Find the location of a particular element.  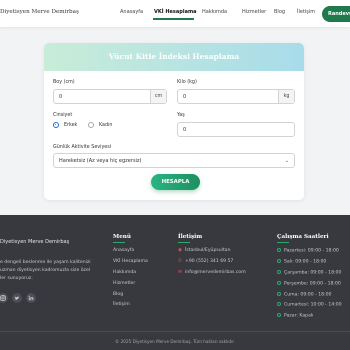

contact-email: ✉ info@mervedemirbas.com is located at coordinates (212, 272).